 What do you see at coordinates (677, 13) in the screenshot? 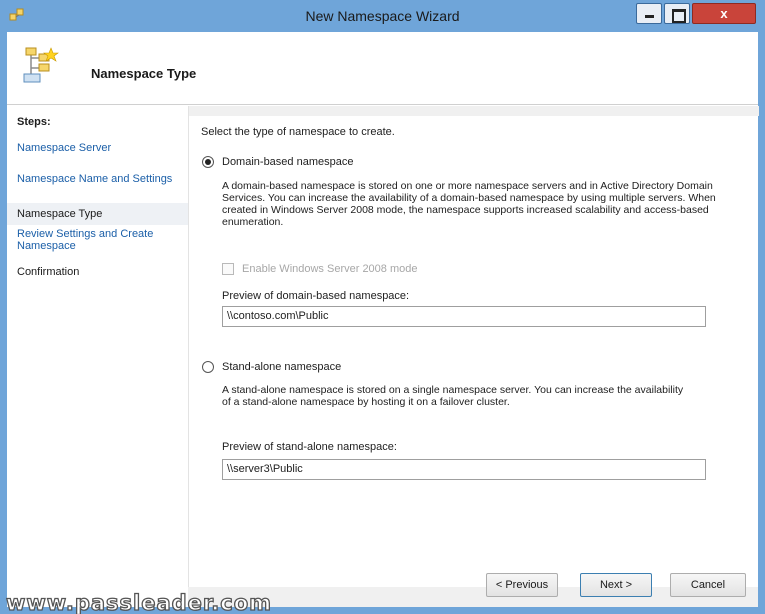
I see `maximize-button` at bounding box center [677, 13].